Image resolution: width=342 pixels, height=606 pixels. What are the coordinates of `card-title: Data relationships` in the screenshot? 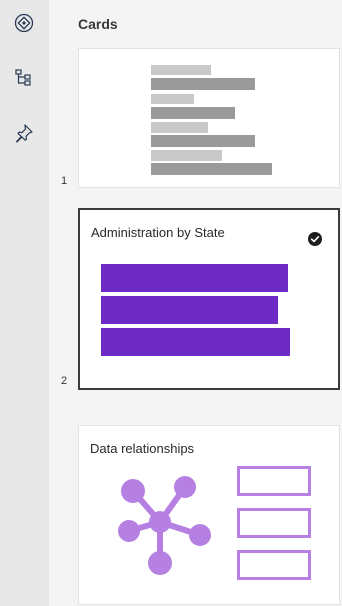 It's located at (142, 448).